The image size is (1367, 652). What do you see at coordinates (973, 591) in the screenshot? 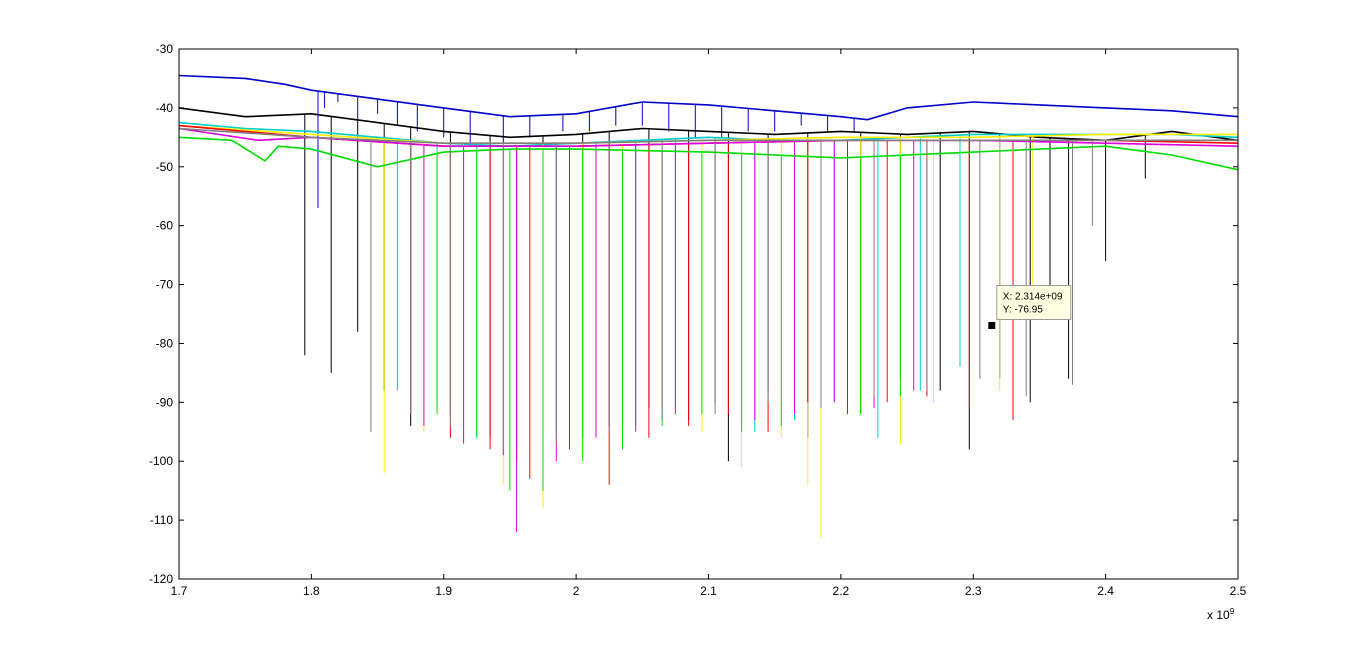
I see `x-tick-label-6: 2.3` at bounding box center [973, 591].